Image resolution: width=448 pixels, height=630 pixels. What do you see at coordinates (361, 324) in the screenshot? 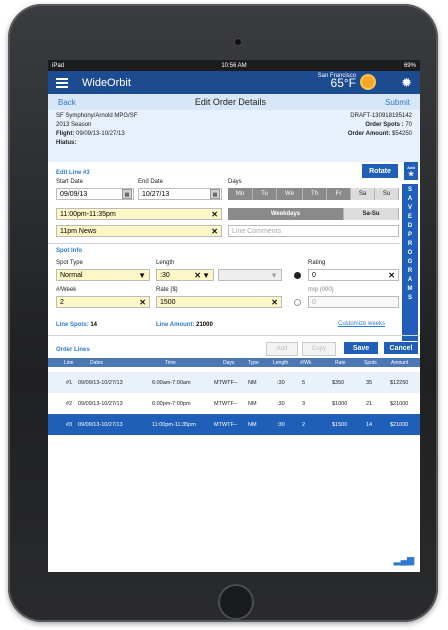
I see `customize-weeks-link: Customize weeks` at bounding box center [361, 324].